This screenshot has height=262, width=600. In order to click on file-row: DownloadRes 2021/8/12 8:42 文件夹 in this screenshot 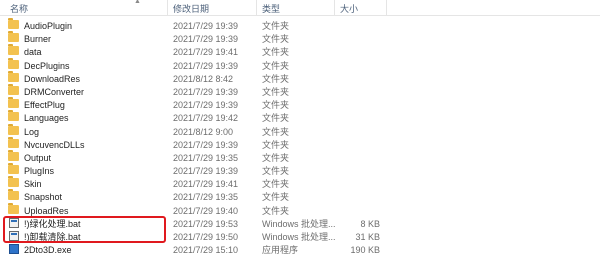, I will do `click(300, 78)`.